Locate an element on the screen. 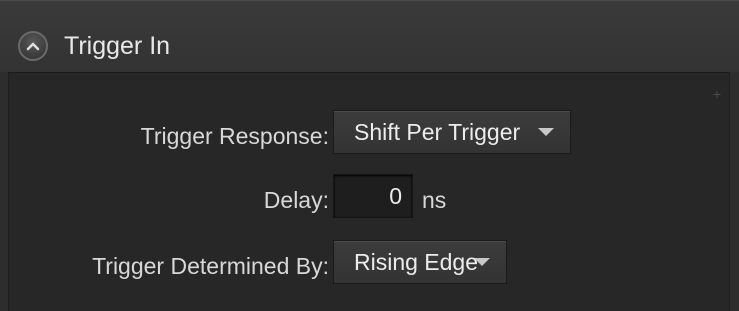 This screenshot has width=739, height=311. trigger-determined-by-dropdown: Rising Edge is located at coordinates (420, 262).